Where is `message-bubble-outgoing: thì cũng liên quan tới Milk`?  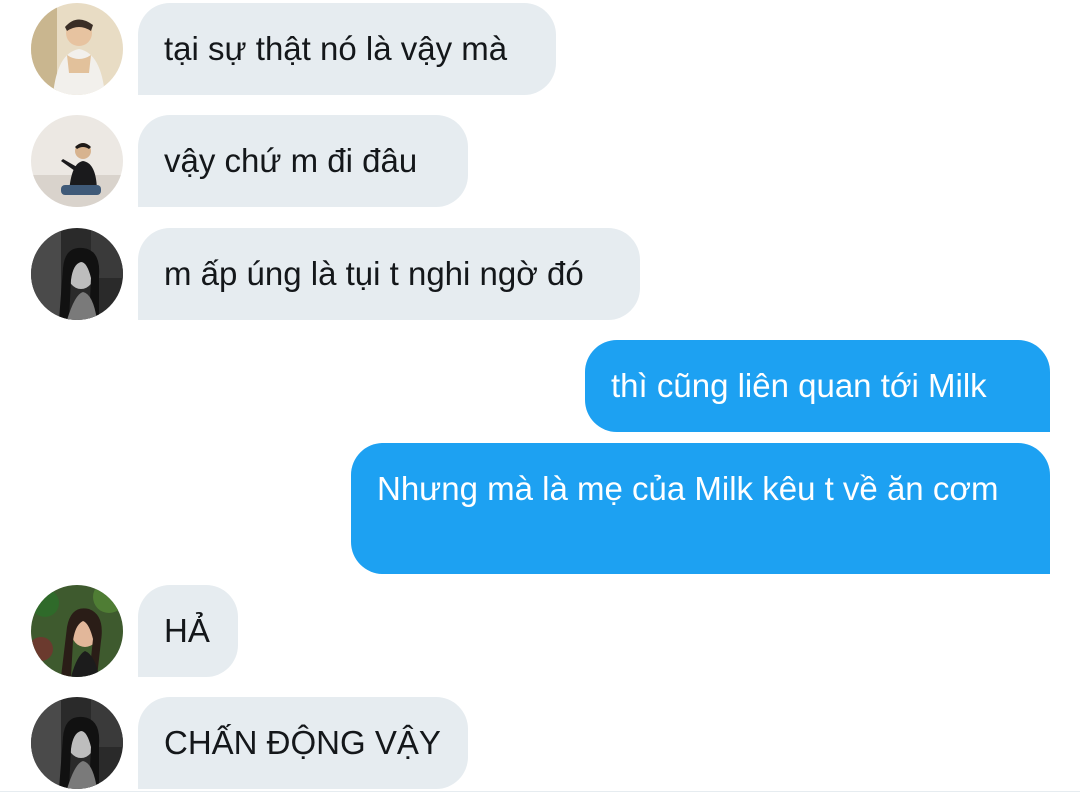 message-bubble-outgoing: thì cũng liên quan tới Milk is located at coordinates (817, 386).